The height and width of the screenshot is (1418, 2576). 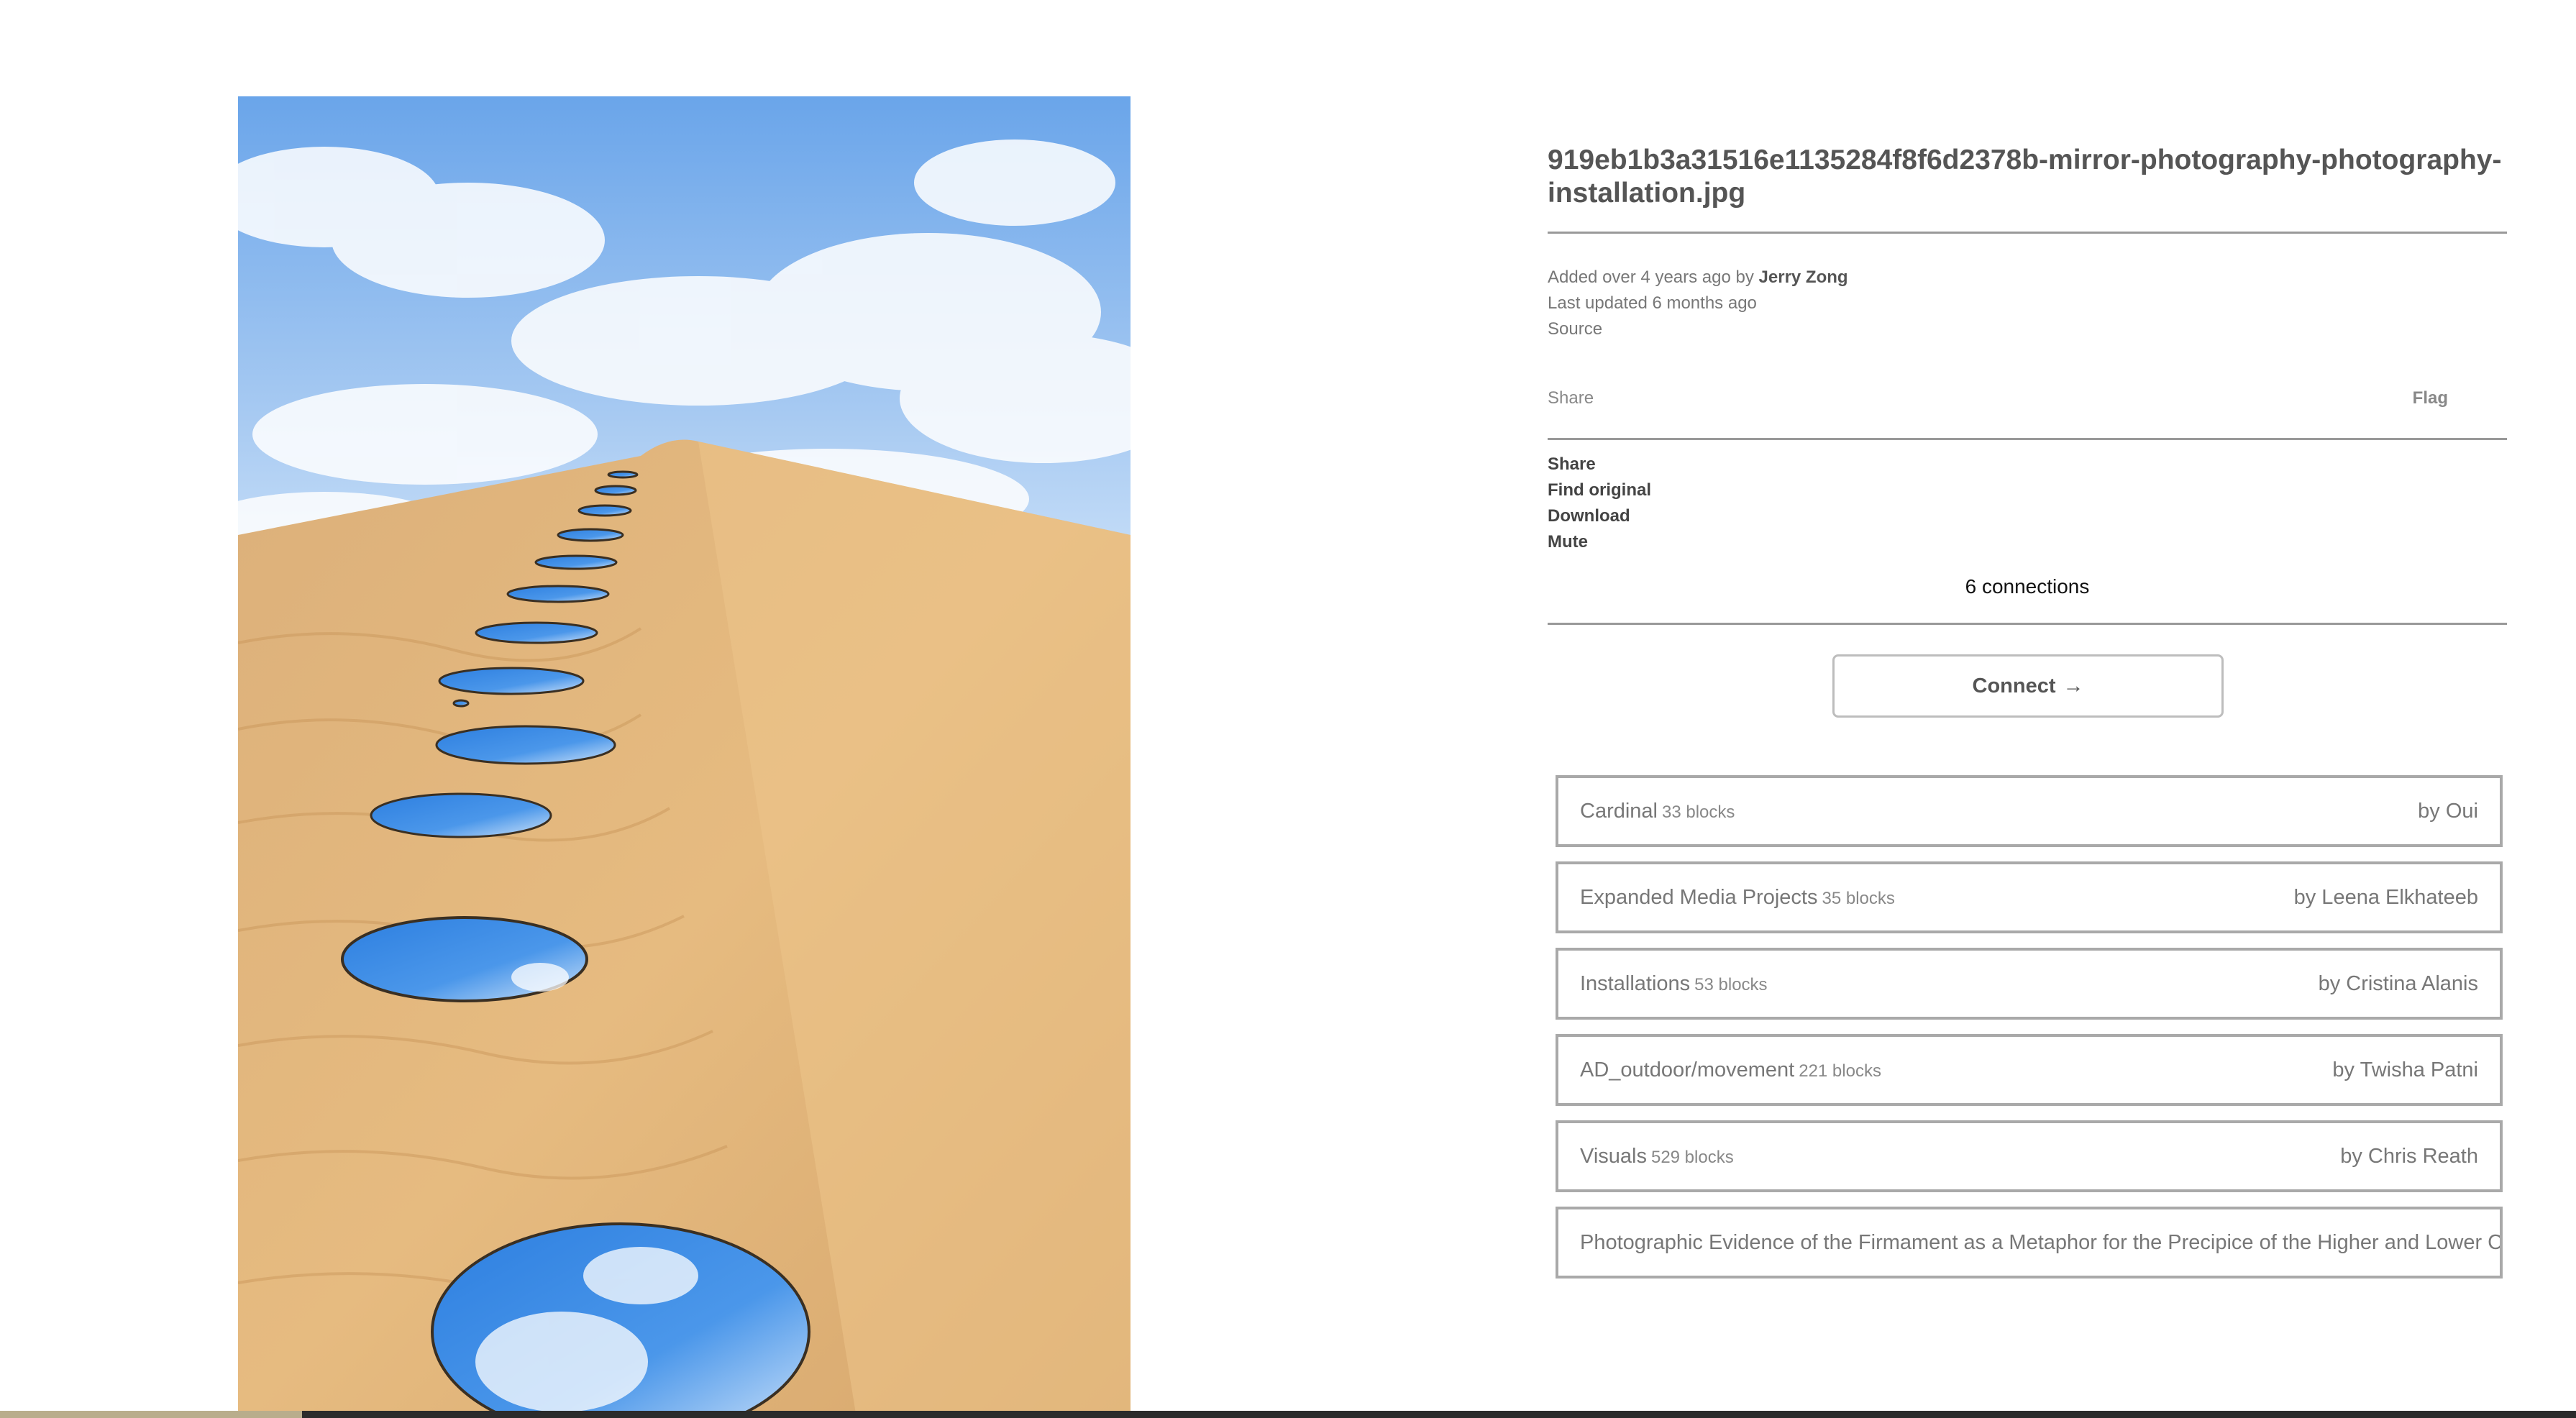 What do you see at coordinates (1858, 898) in the screenshot?
I see `channel-count: 35 blocks` at bounding box center [1858, 898].